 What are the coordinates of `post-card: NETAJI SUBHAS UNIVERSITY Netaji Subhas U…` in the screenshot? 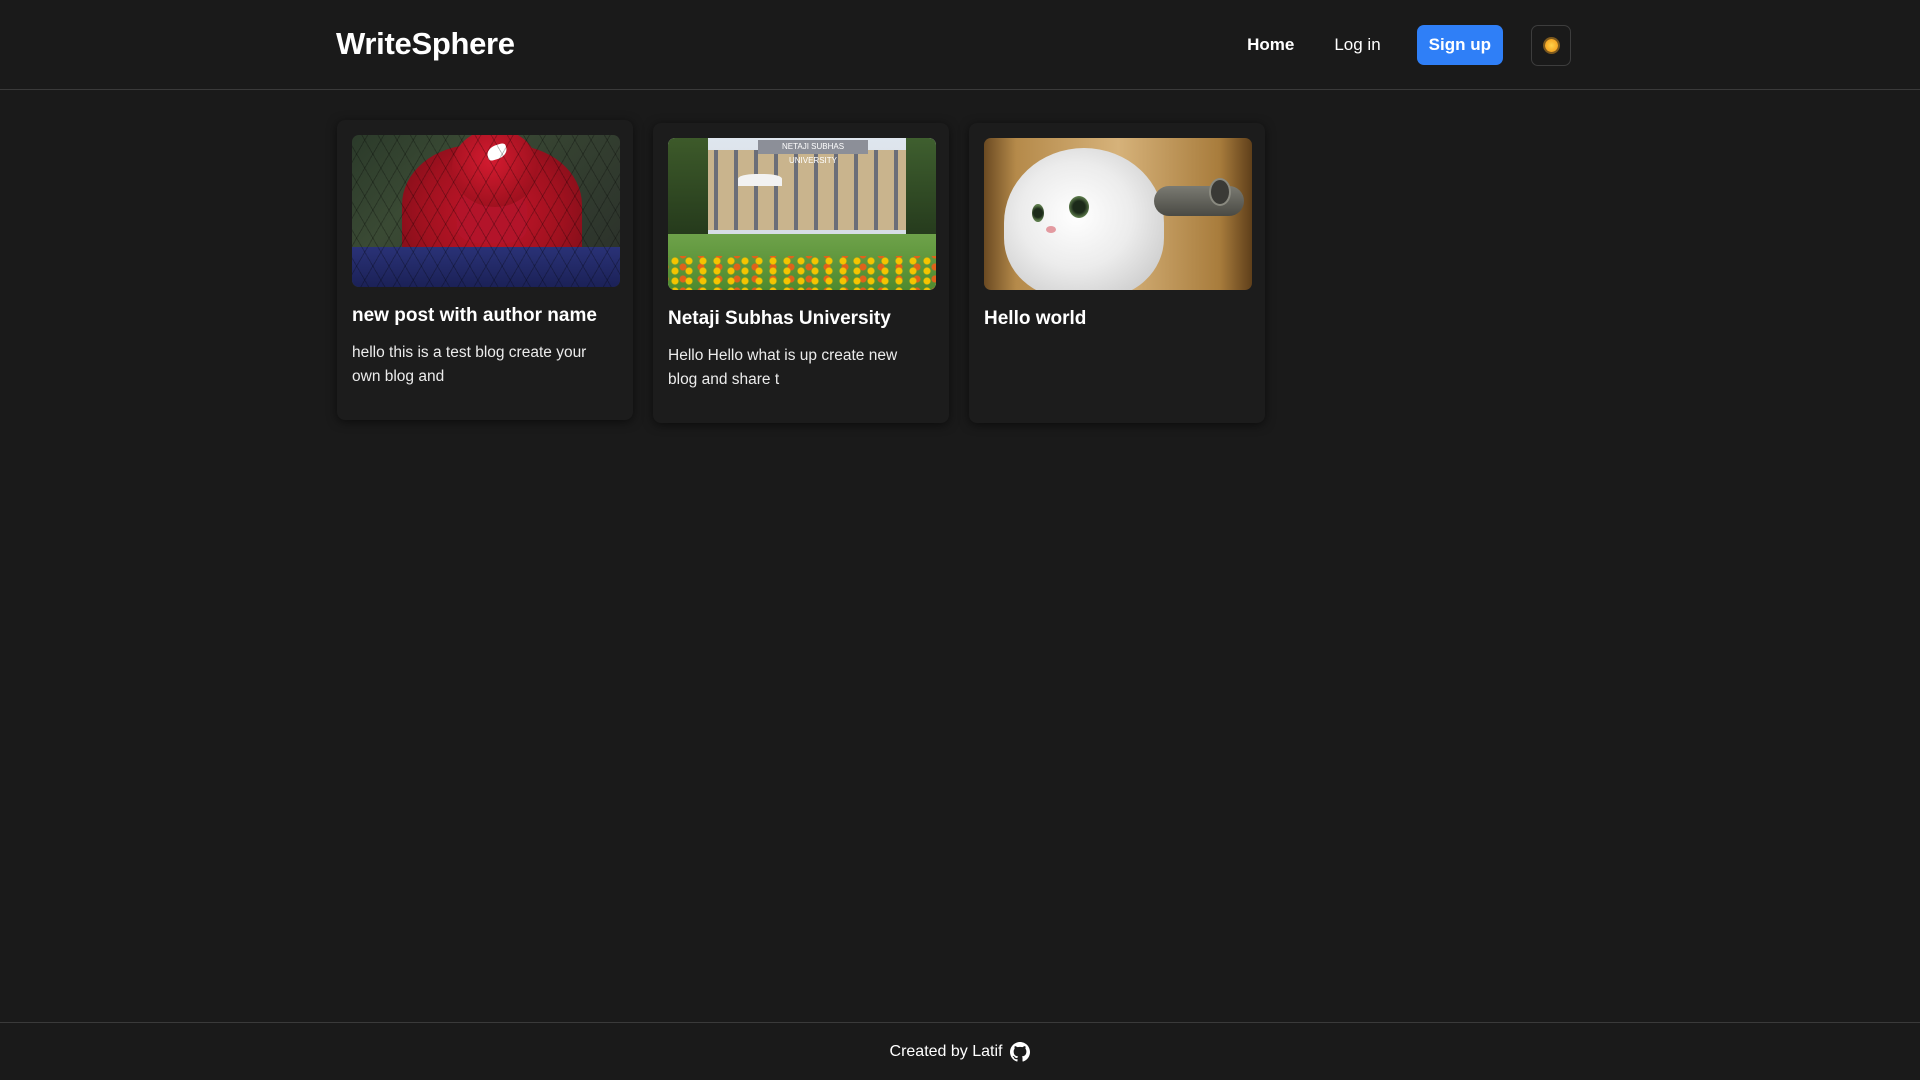 It's located at (801, 273).